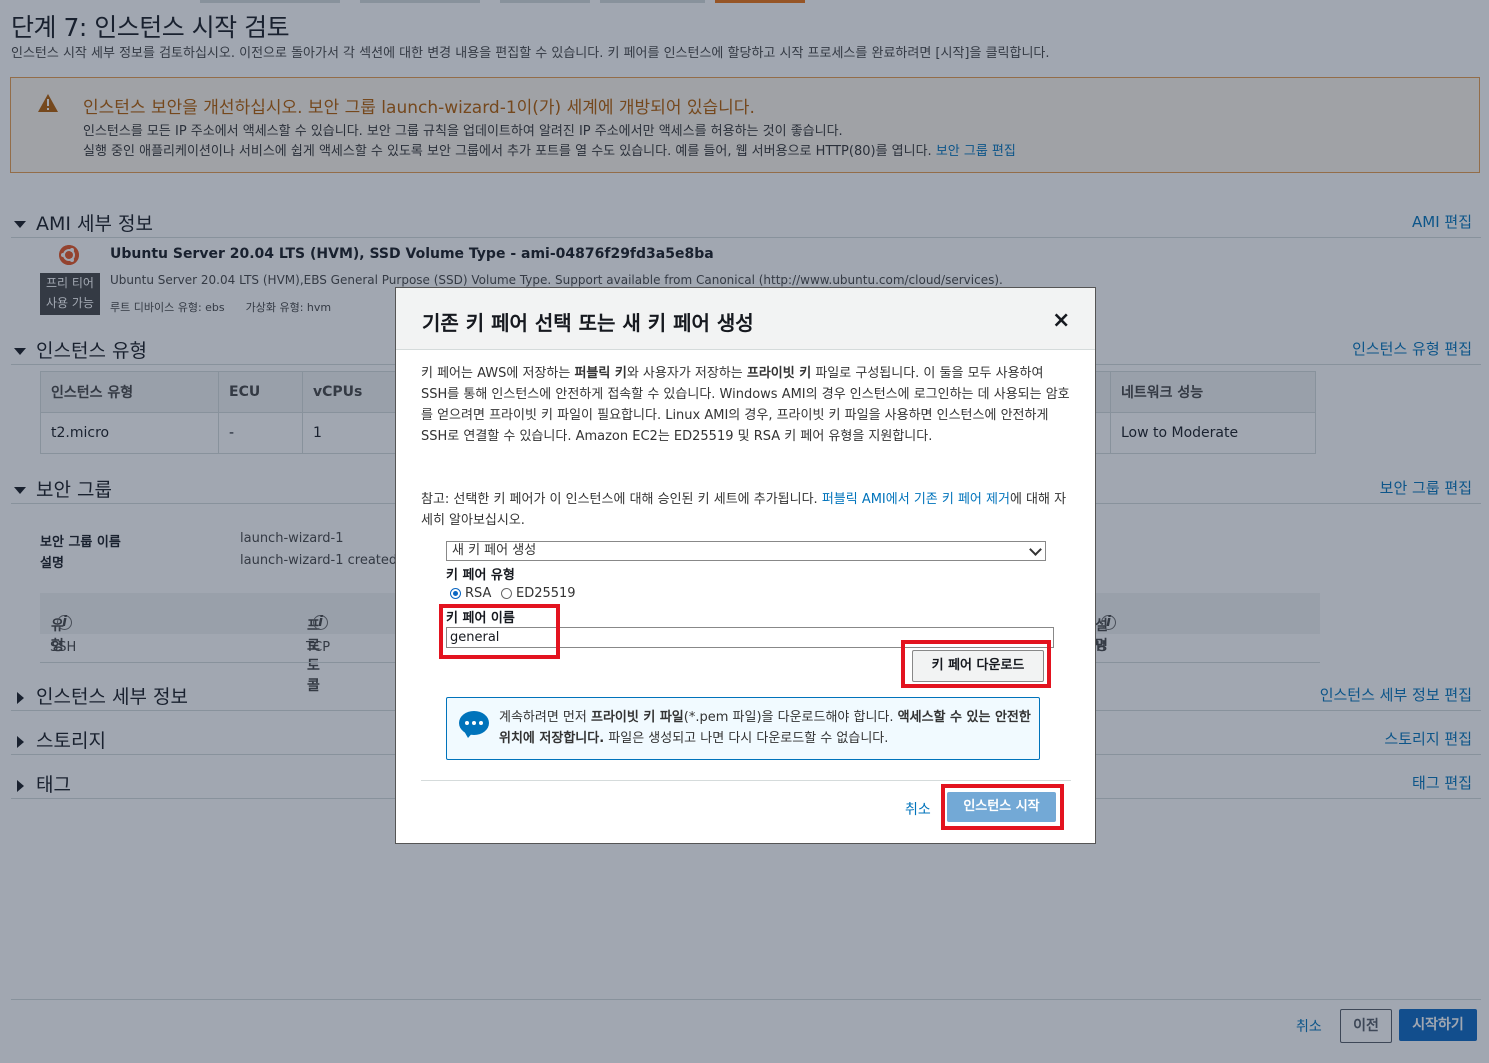 The width and height of the screenshot is (1489, 1063). I want to click on radio-rsa, so click(455, 593).